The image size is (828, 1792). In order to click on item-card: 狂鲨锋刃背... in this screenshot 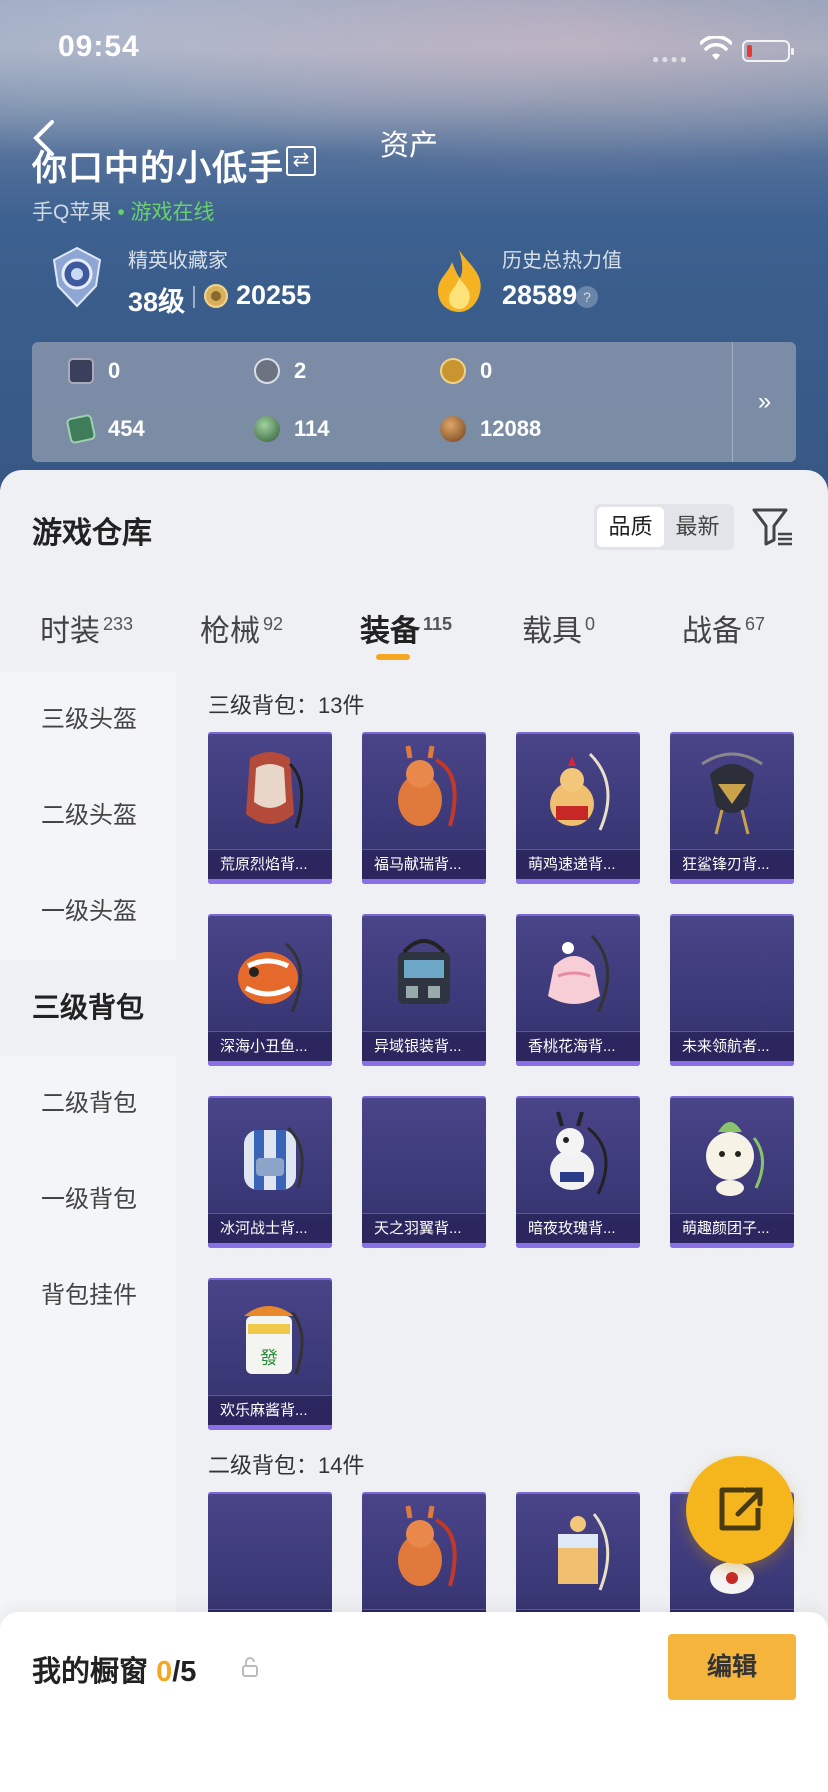, I will do `click(732, 808)`.